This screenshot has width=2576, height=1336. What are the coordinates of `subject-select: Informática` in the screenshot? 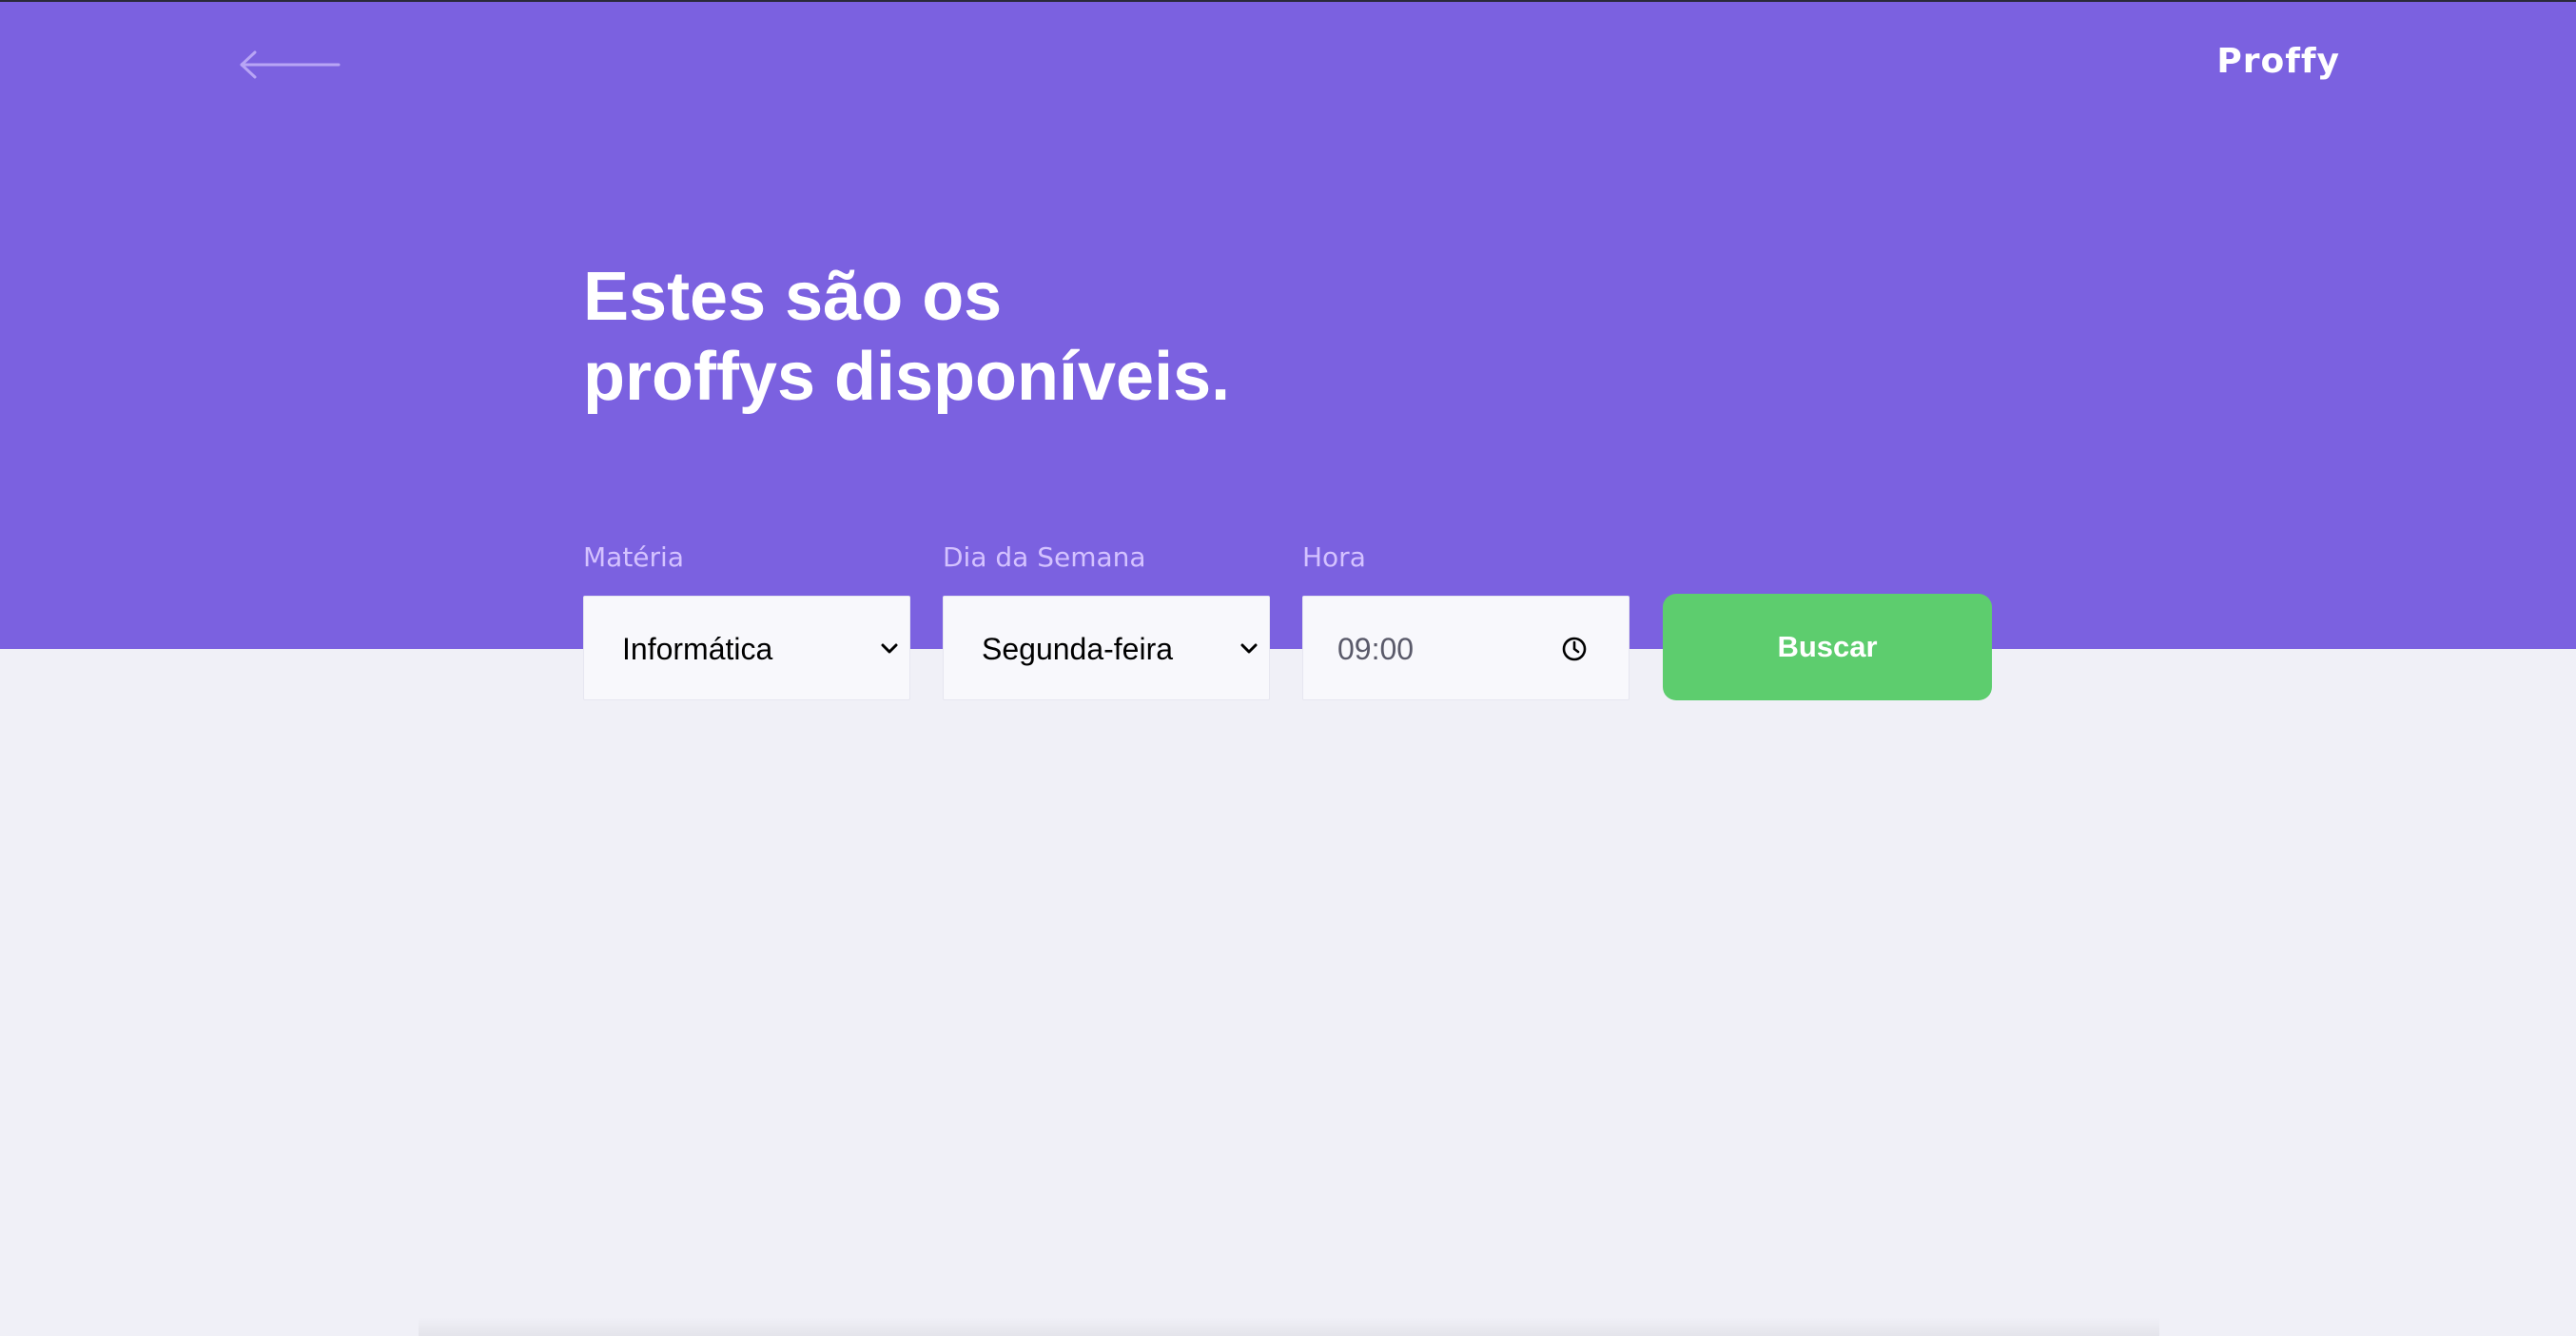 It's located at (747, 648).